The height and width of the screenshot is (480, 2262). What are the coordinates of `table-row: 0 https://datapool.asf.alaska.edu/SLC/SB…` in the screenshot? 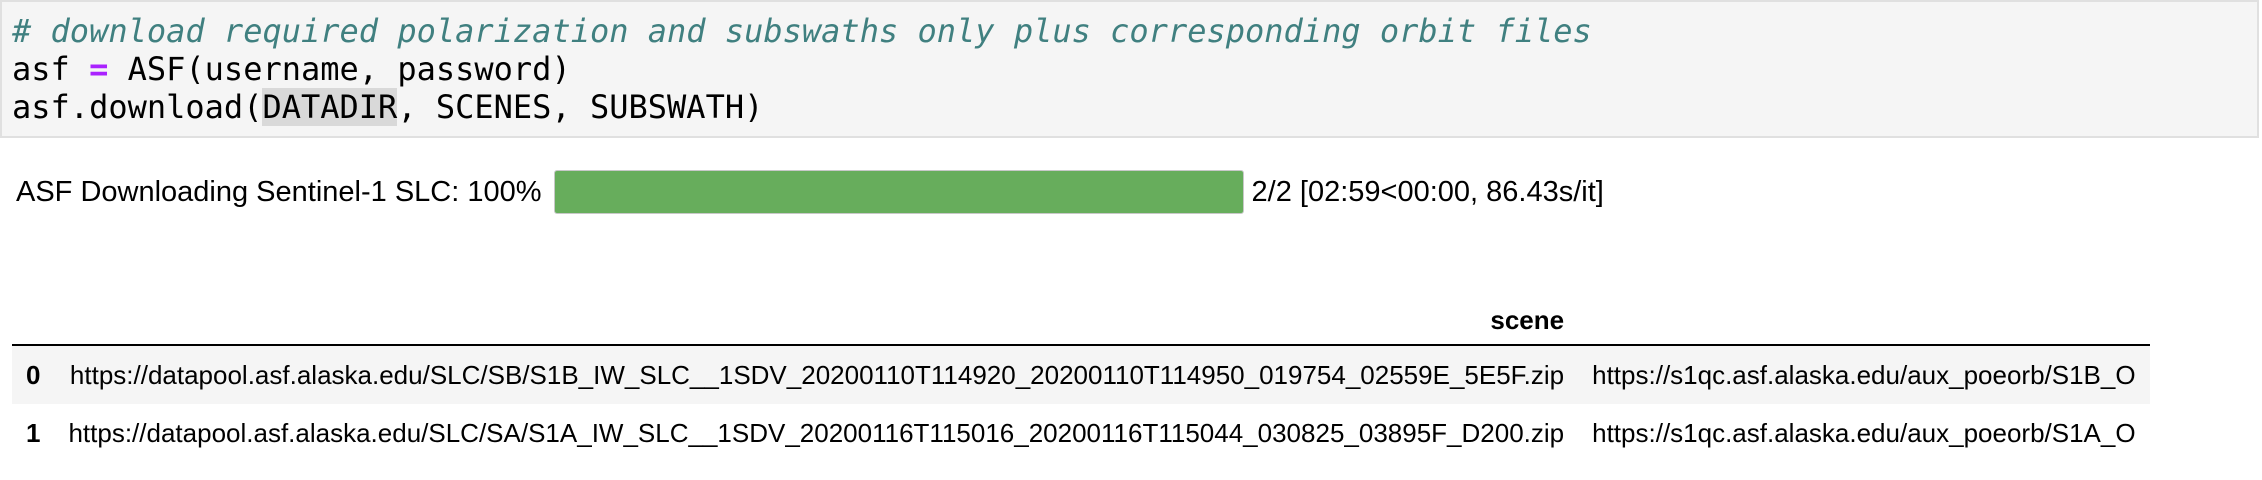 It's located at (1081, 374).